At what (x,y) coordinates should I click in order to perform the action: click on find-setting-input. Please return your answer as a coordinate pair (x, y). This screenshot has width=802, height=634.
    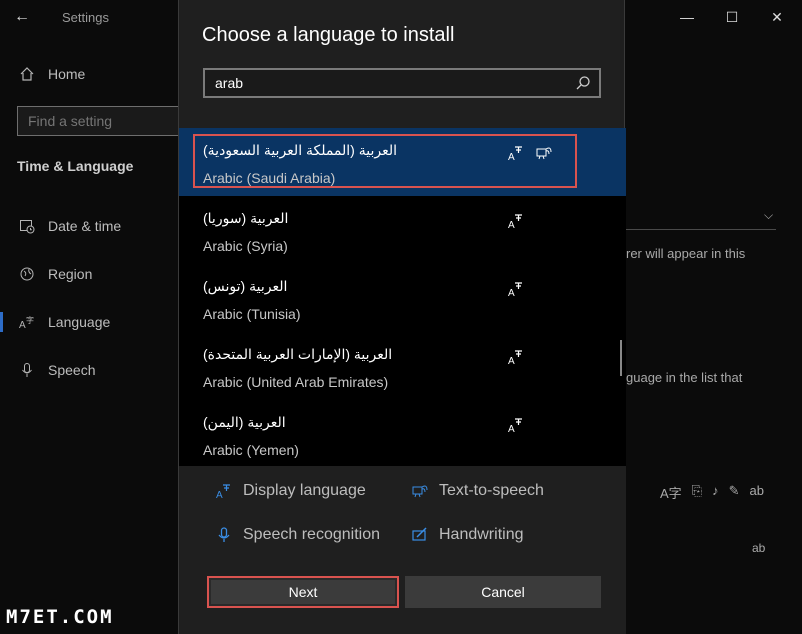
    Looking at the image, I should click on (102, 121).